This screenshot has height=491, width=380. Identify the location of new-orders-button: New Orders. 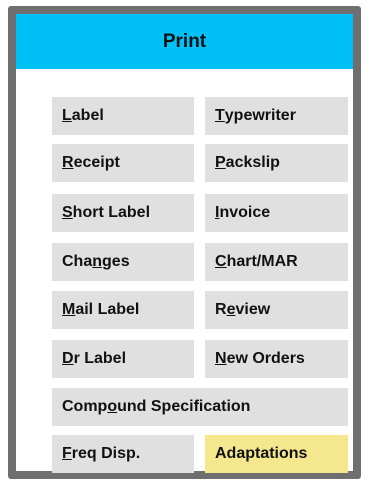
(276, 359).